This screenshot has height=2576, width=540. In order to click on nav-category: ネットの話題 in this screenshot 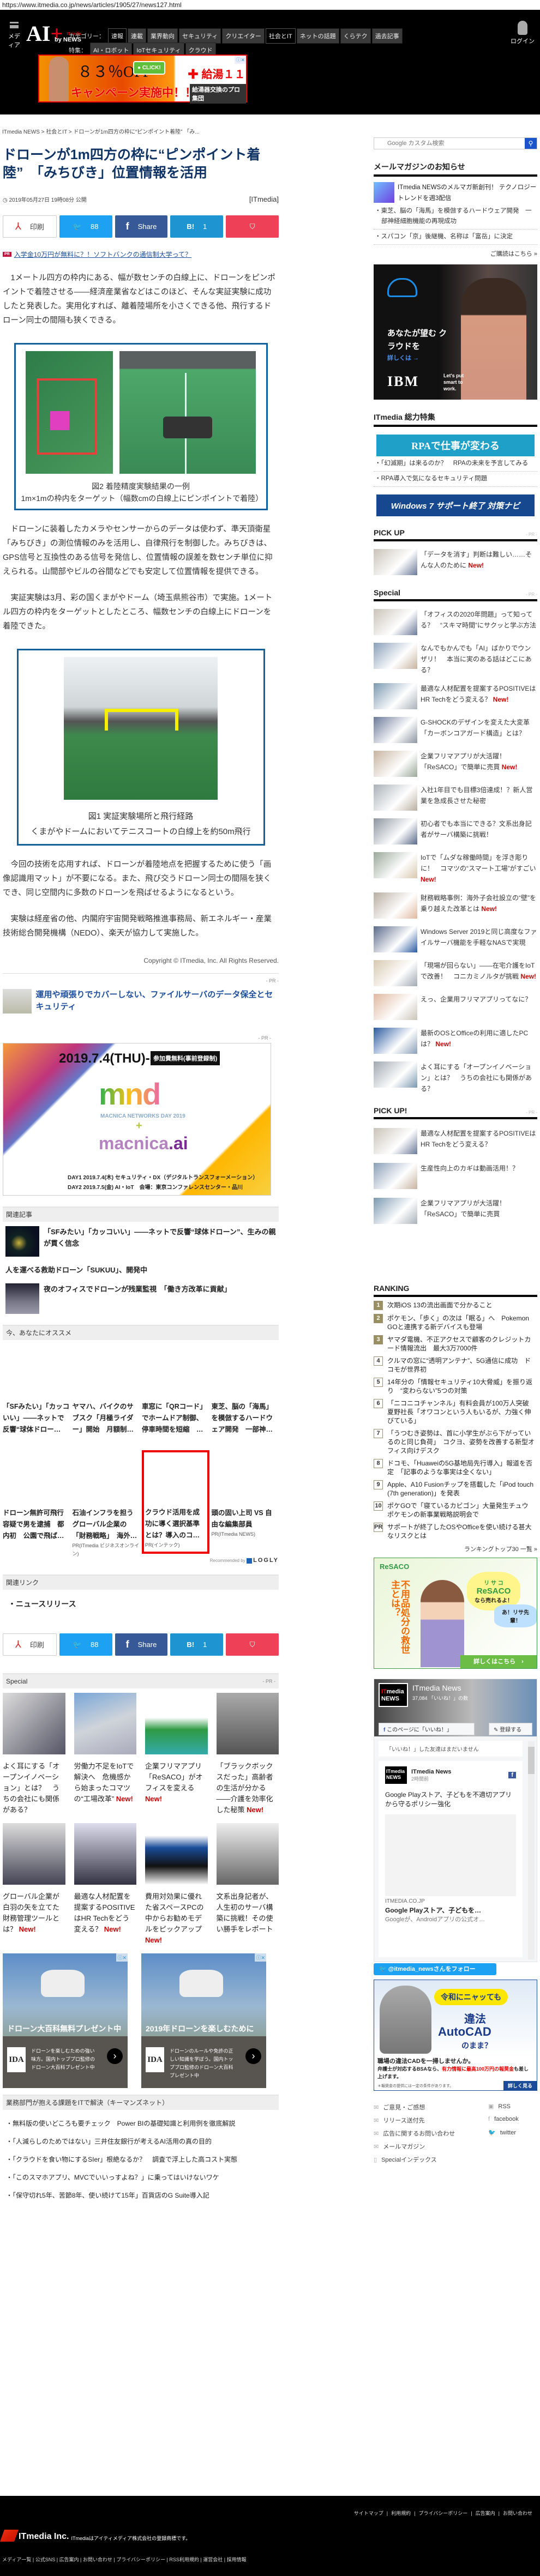, I will do `click(317, 36)`.